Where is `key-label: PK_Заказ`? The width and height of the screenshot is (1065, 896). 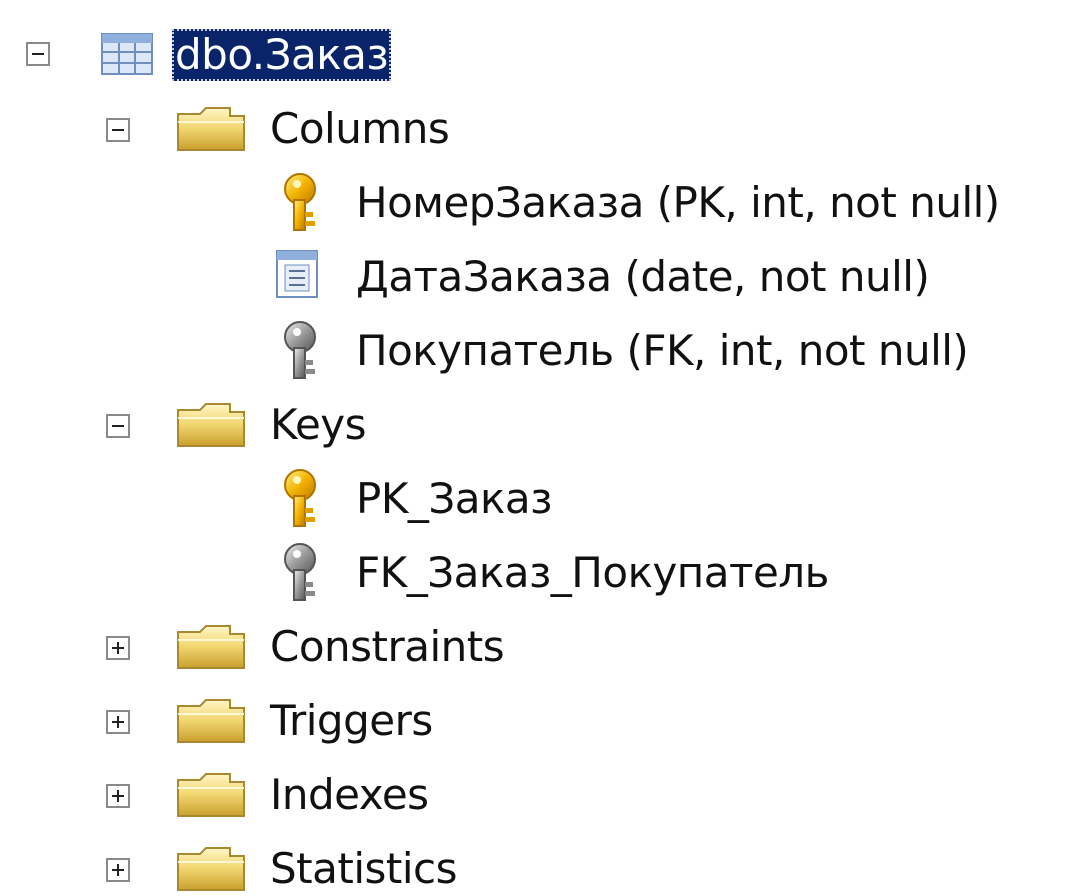 key-label: PK_Заказ is located at coordinates (454, 499).